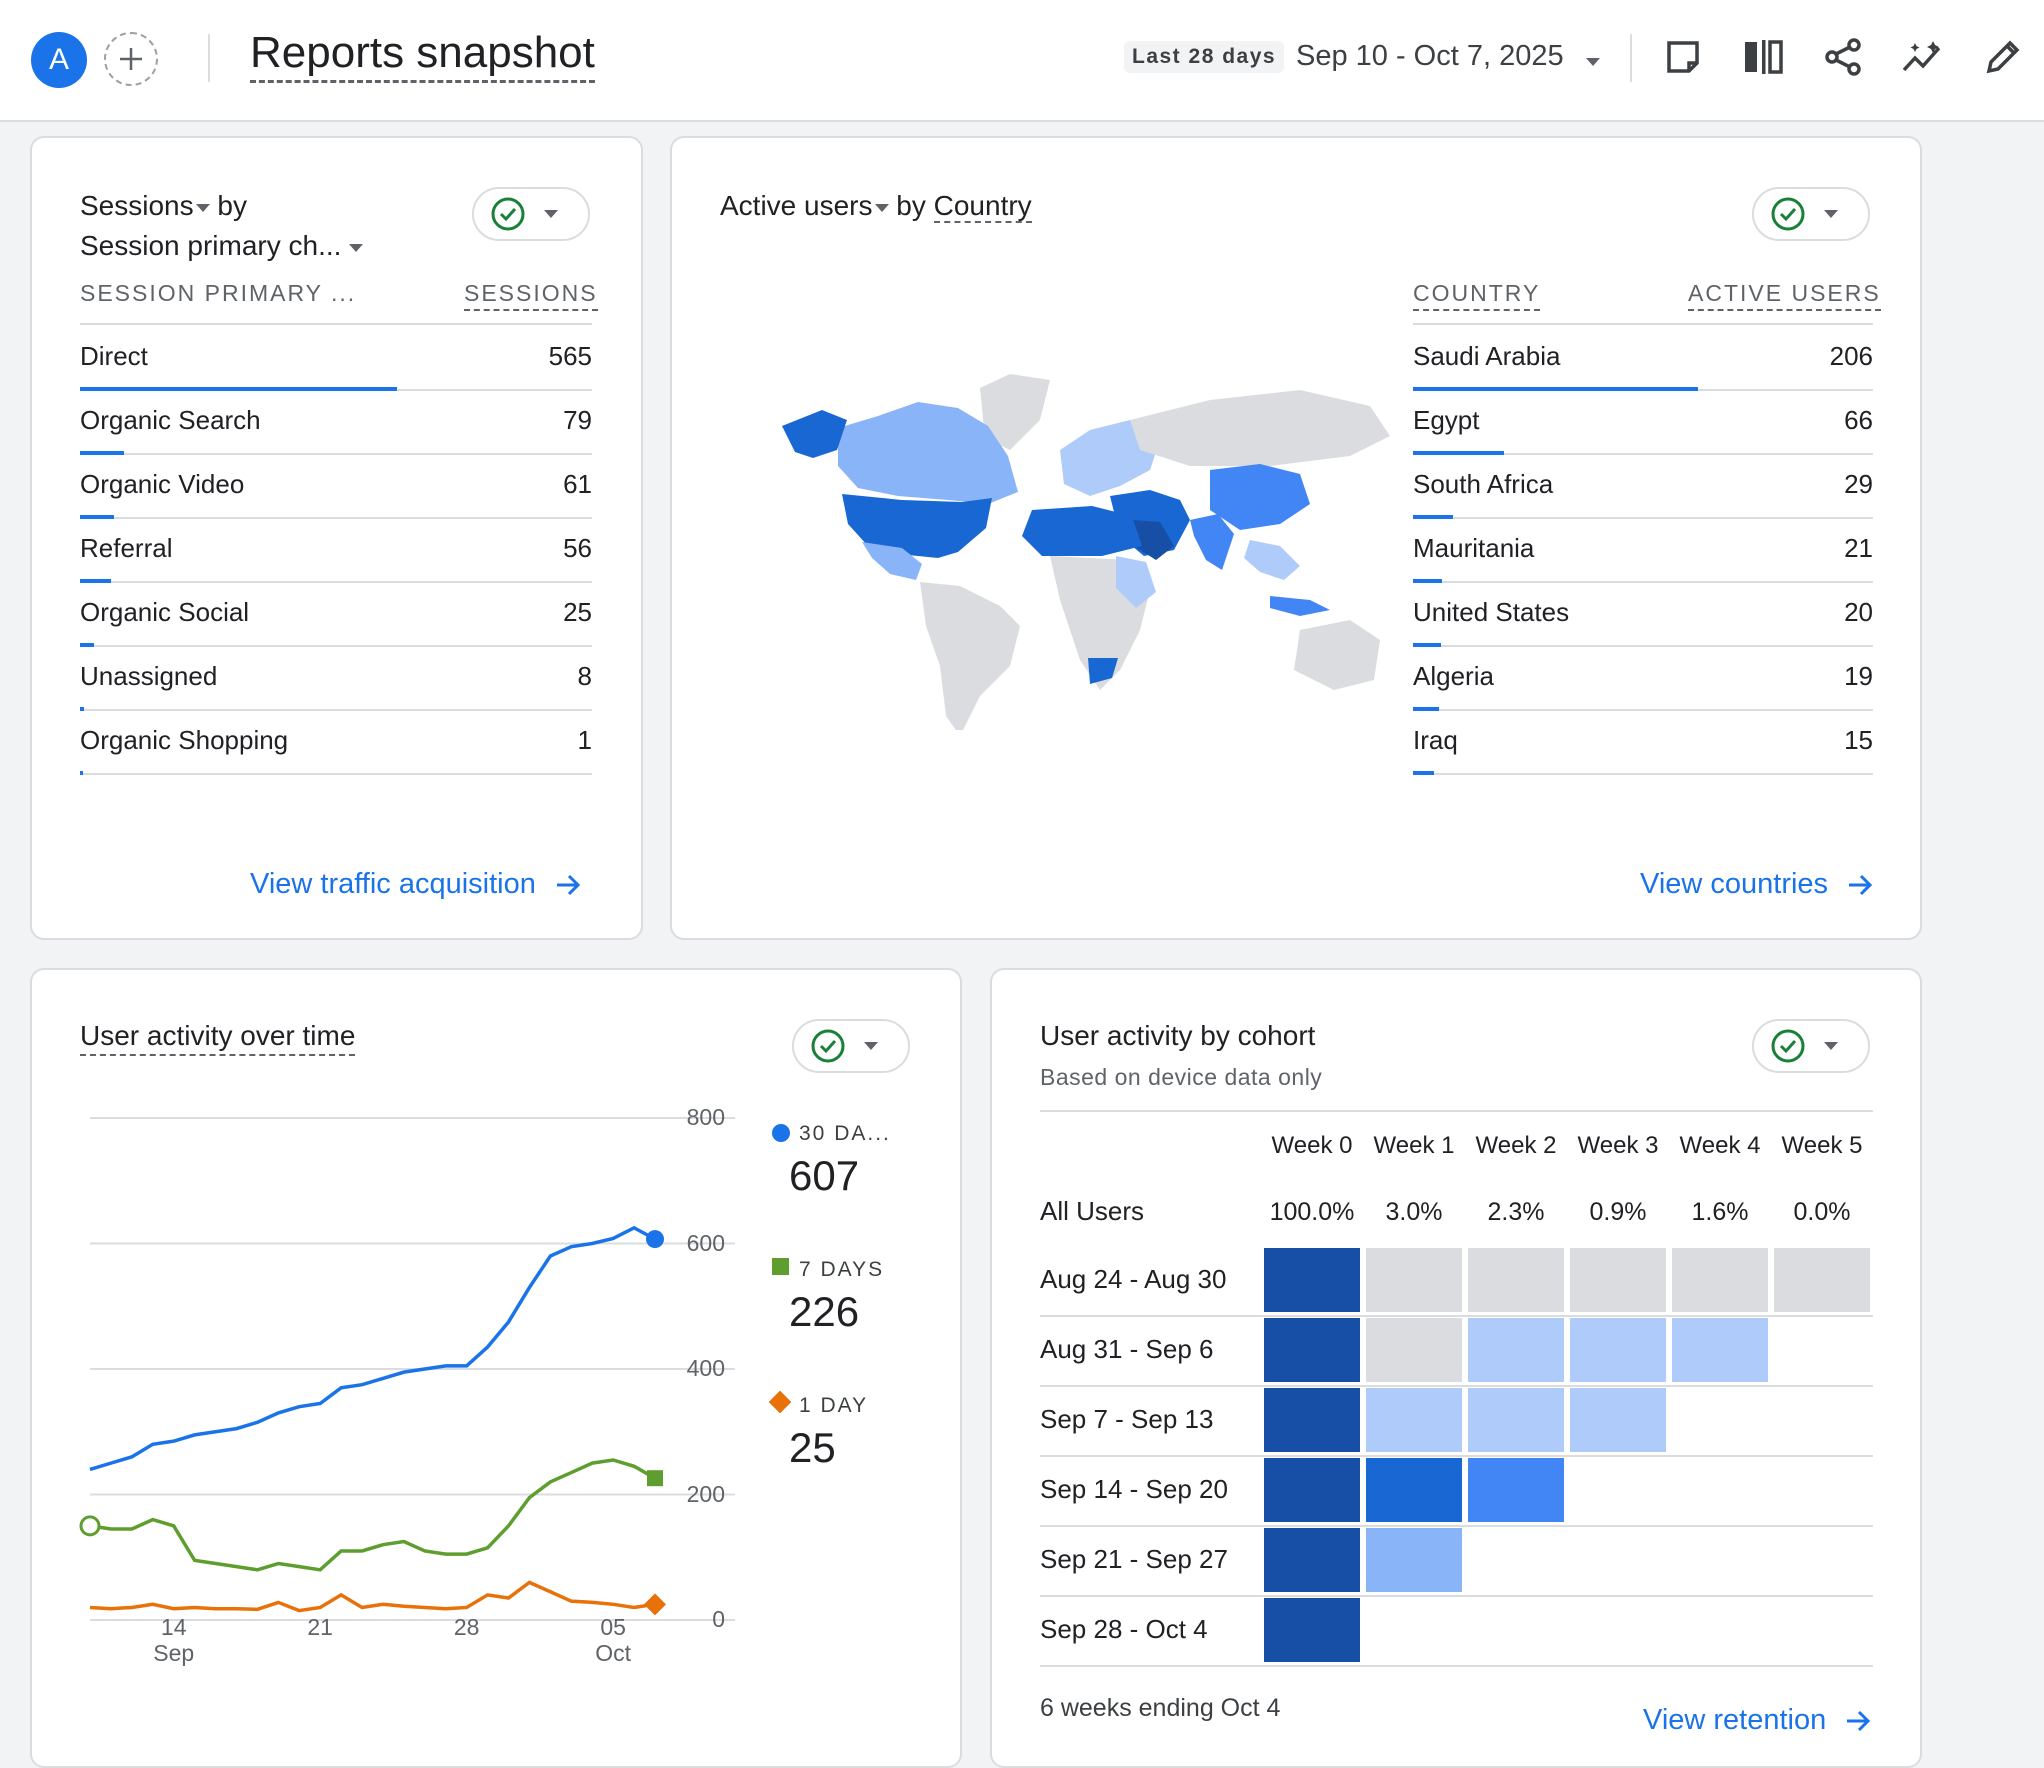 This screenshot has width=2044, height=1768. Describe the element at coordinates (1643, 743) in the screenshot. I see `table-row: Iraq 15` at that location.